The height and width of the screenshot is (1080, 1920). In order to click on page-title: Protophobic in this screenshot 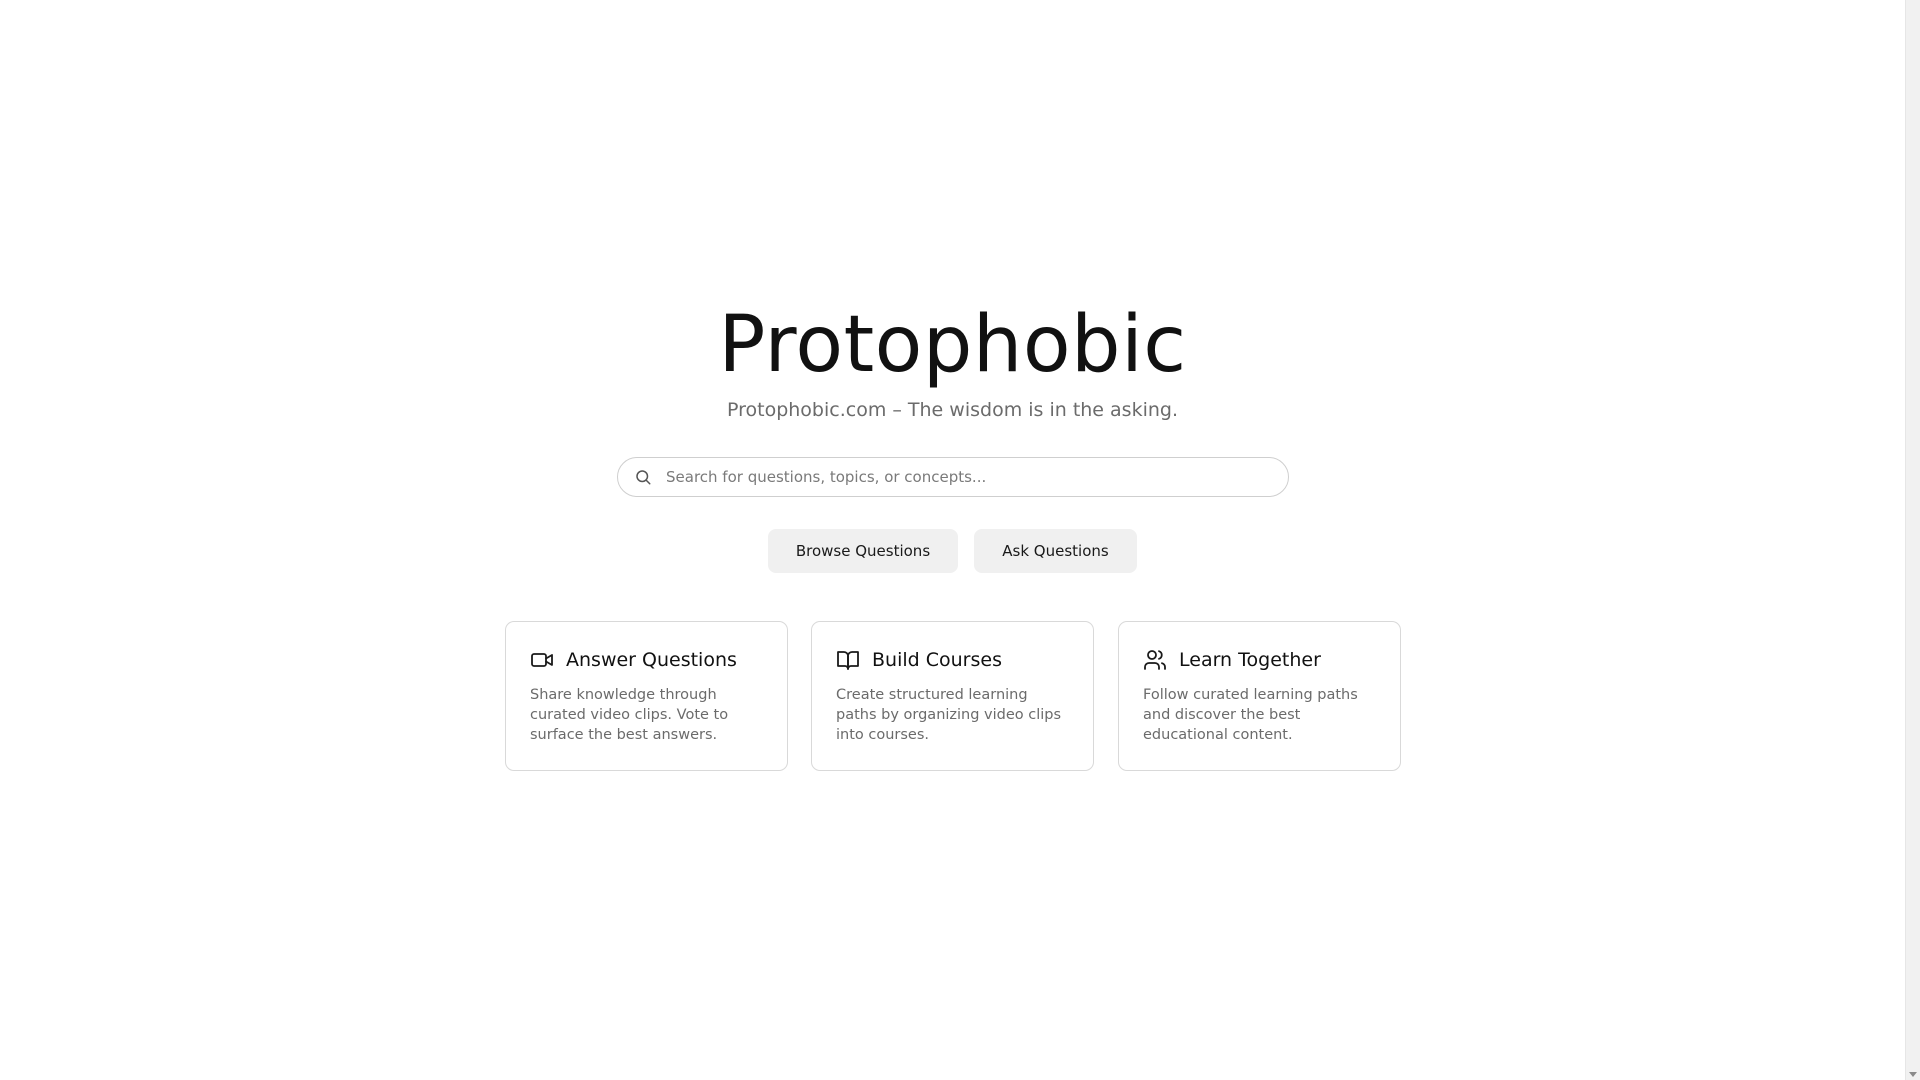, I will do `click(952, 345)`.